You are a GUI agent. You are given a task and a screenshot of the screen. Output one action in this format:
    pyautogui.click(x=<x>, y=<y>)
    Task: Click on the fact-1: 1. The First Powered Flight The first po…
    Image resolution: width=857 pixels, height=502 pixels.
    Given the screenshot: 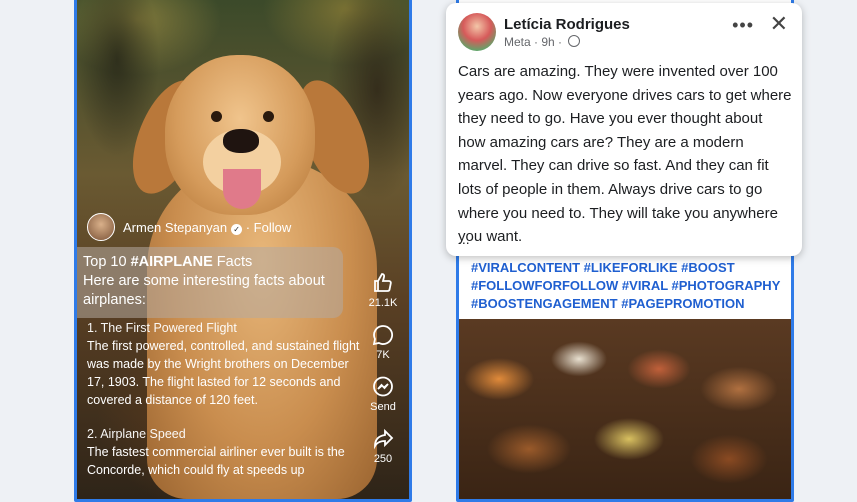 What is the action you would take?
    pyautogui.click(x=224, y=364)
    